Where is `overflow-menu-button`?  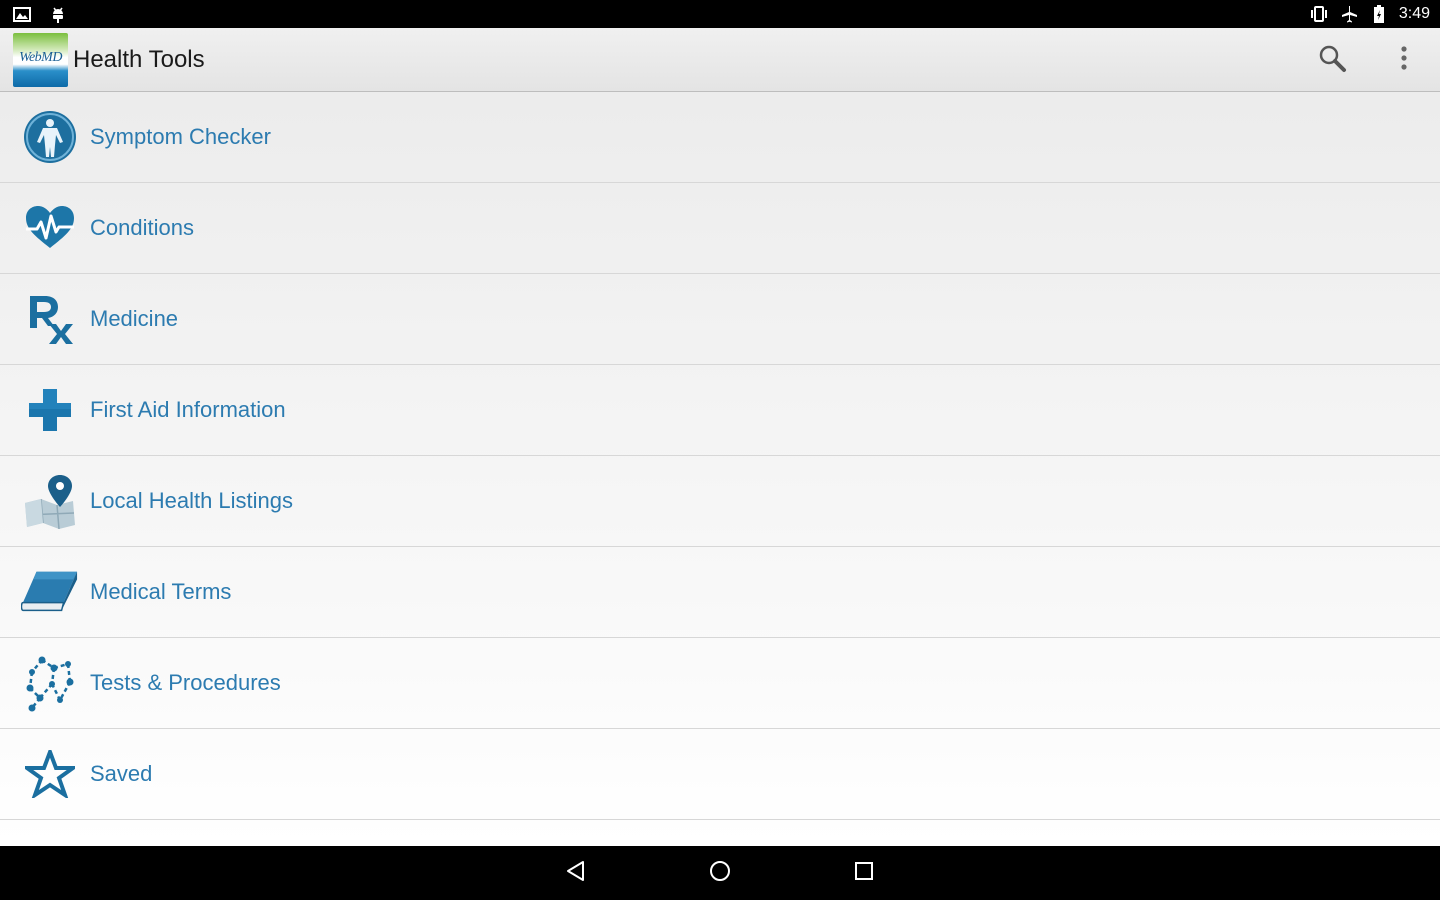
overflow-menu-button is located at coordinates (1404, 59).